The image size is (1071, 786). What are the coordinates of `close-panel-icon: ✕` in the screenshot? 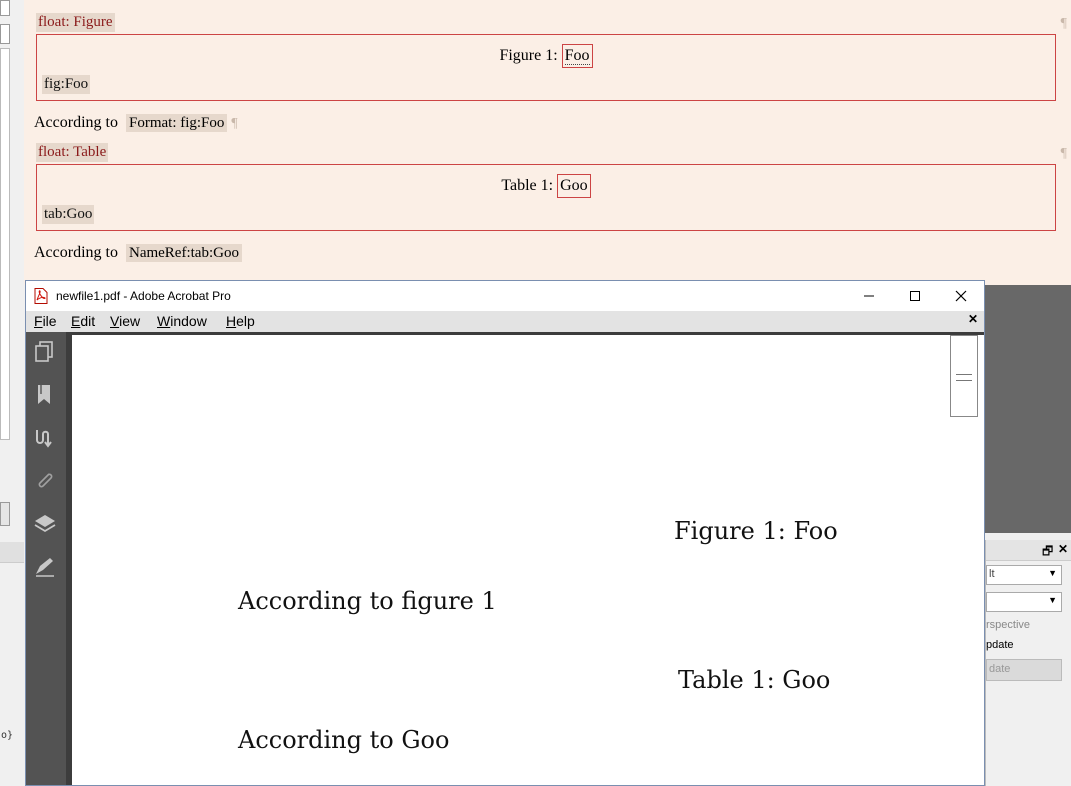 It's located at (1063, 549).